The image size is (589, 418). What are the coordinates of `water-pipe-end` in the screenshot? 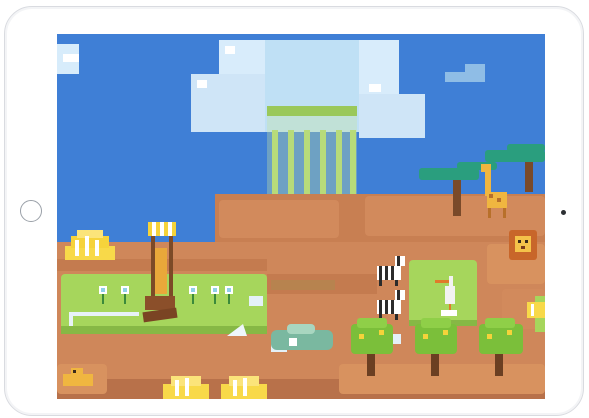 It's located at (71, 321).